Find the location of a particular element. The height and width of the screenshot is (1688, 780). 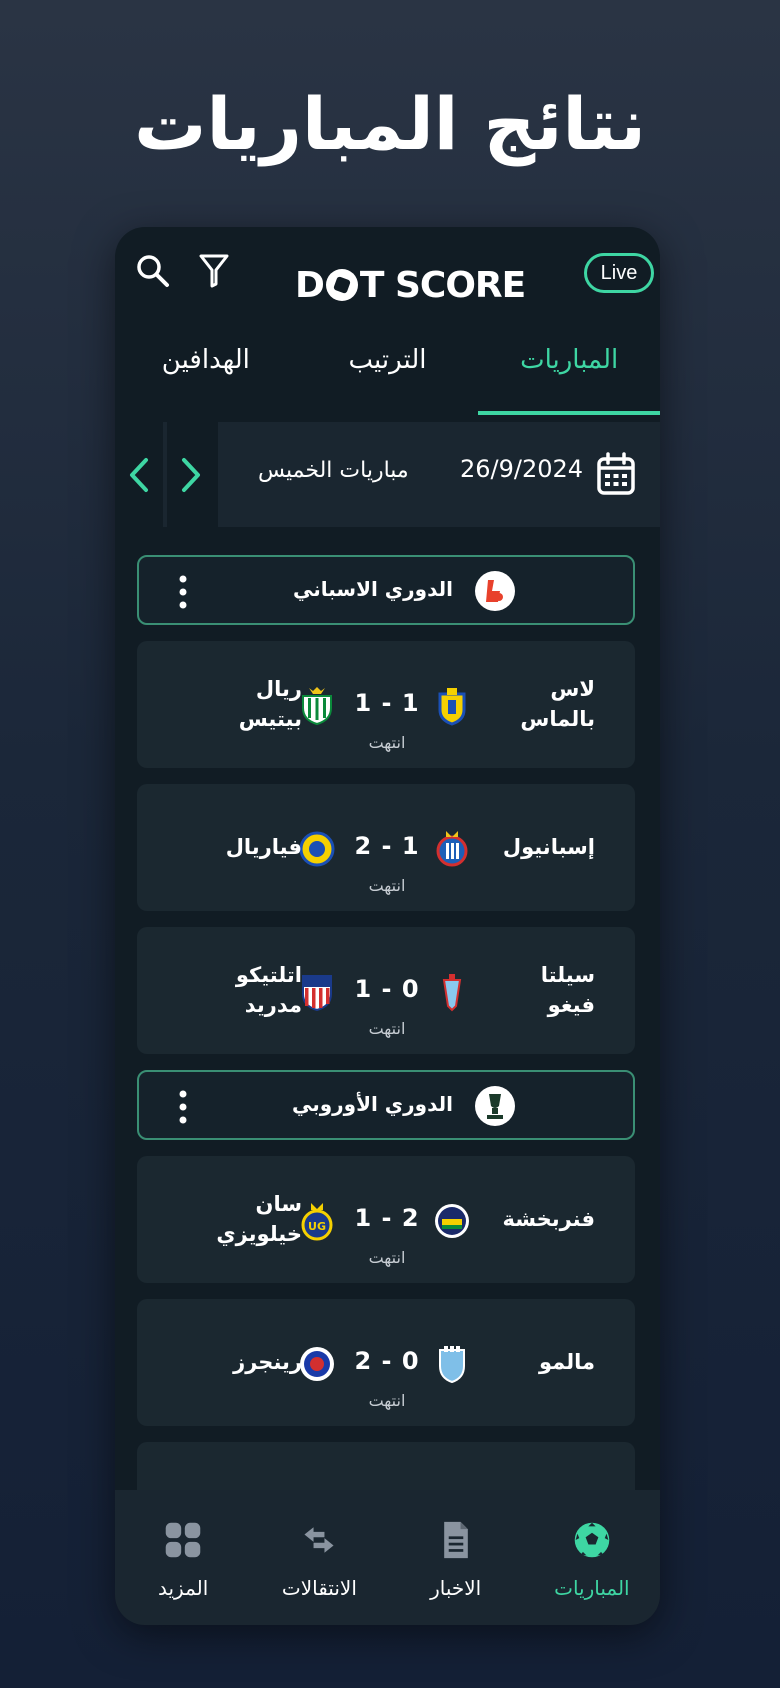

previous-day-button is located at coordinates (139, 474).